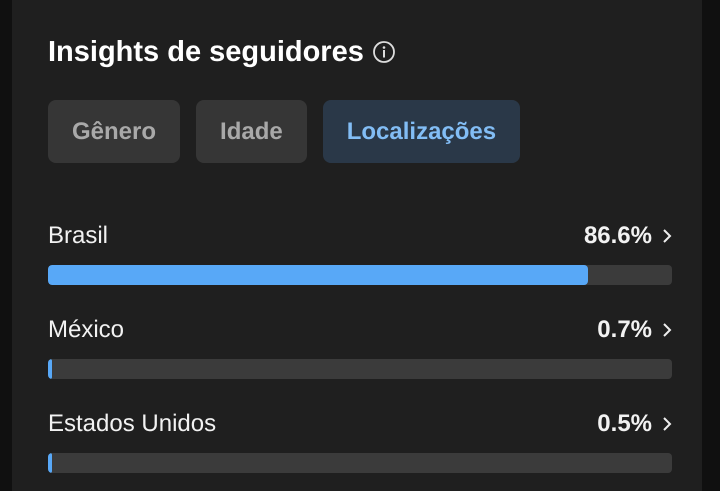 This screenshot has height=491, width=720. What do you see at coordinates (421, 131) in the screenshot?
I see `filter-tab: Localizações` at bounding box center [421, 131].